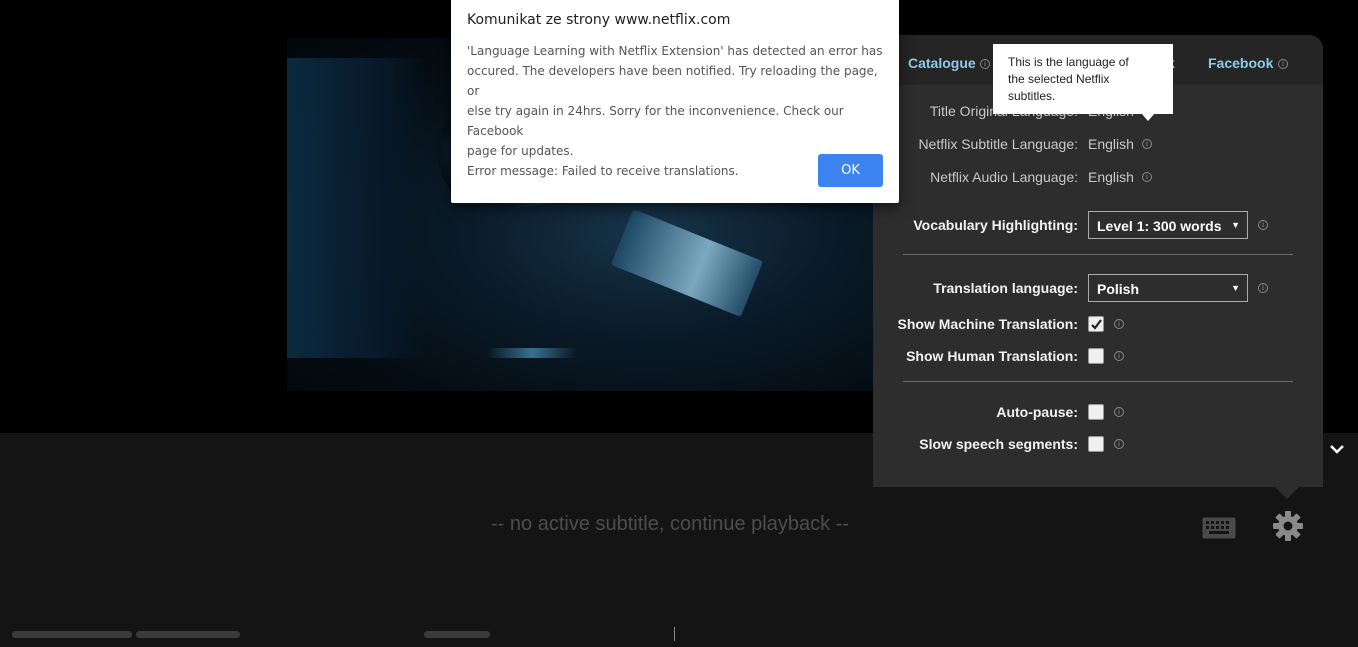  Describe the element at coordinates (942, 63) in the screenshot. I see `tab-catalogue: Catalogue` at that location.